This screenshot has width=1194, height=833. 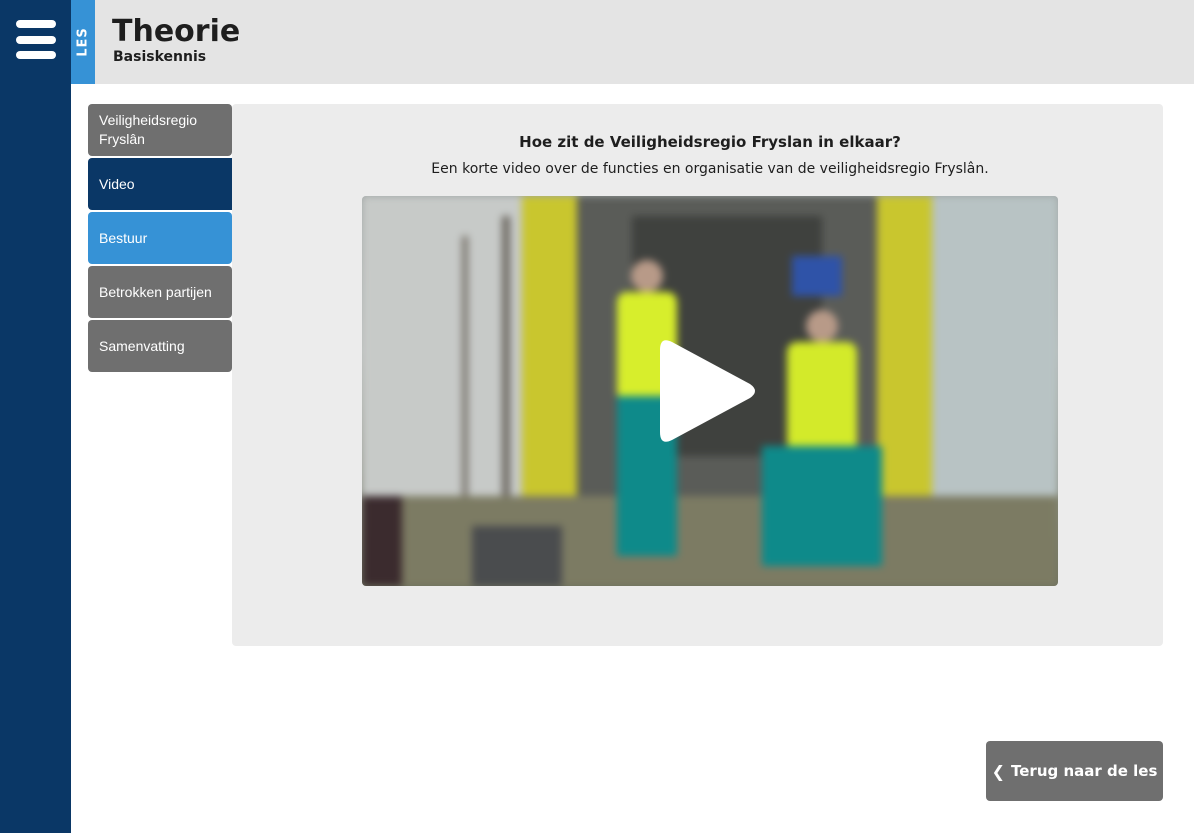 What do you see at coordinates (632, 42) in the screenshot?
I see `page-header: LES Theorie Basiskennis` at bounding box center [632, 42].